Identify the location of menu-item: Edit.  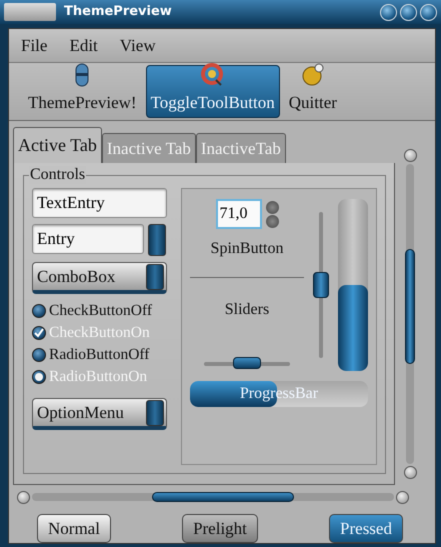
(83, 45).